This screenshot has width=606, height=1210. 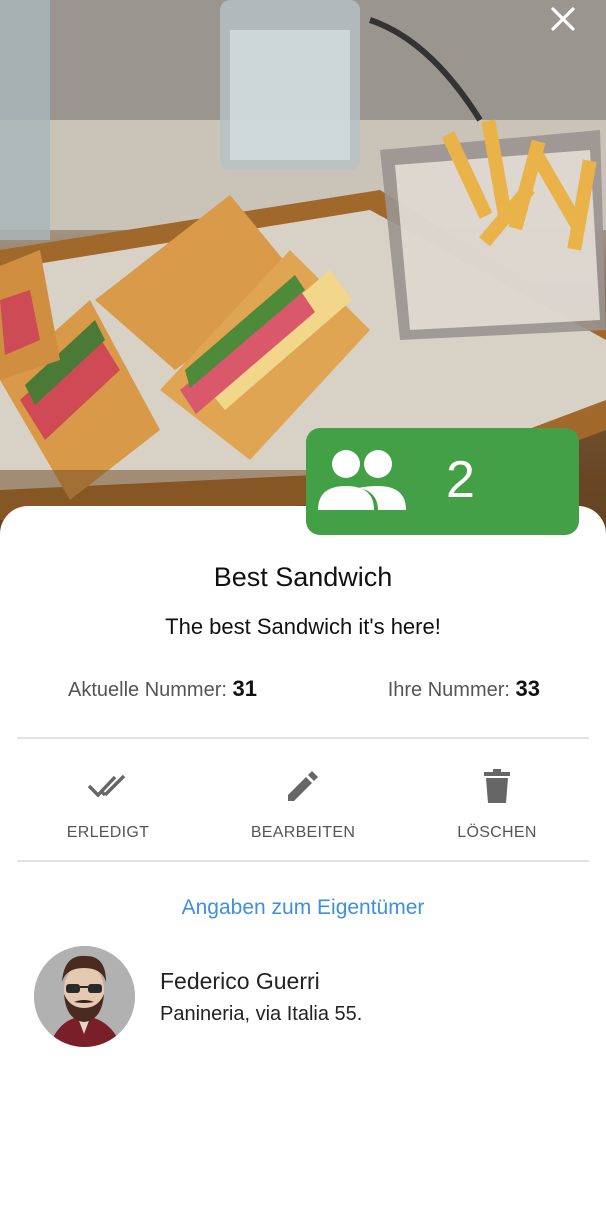 I want to click on item-title: Best Sandwich, so click(x=303, y=577).